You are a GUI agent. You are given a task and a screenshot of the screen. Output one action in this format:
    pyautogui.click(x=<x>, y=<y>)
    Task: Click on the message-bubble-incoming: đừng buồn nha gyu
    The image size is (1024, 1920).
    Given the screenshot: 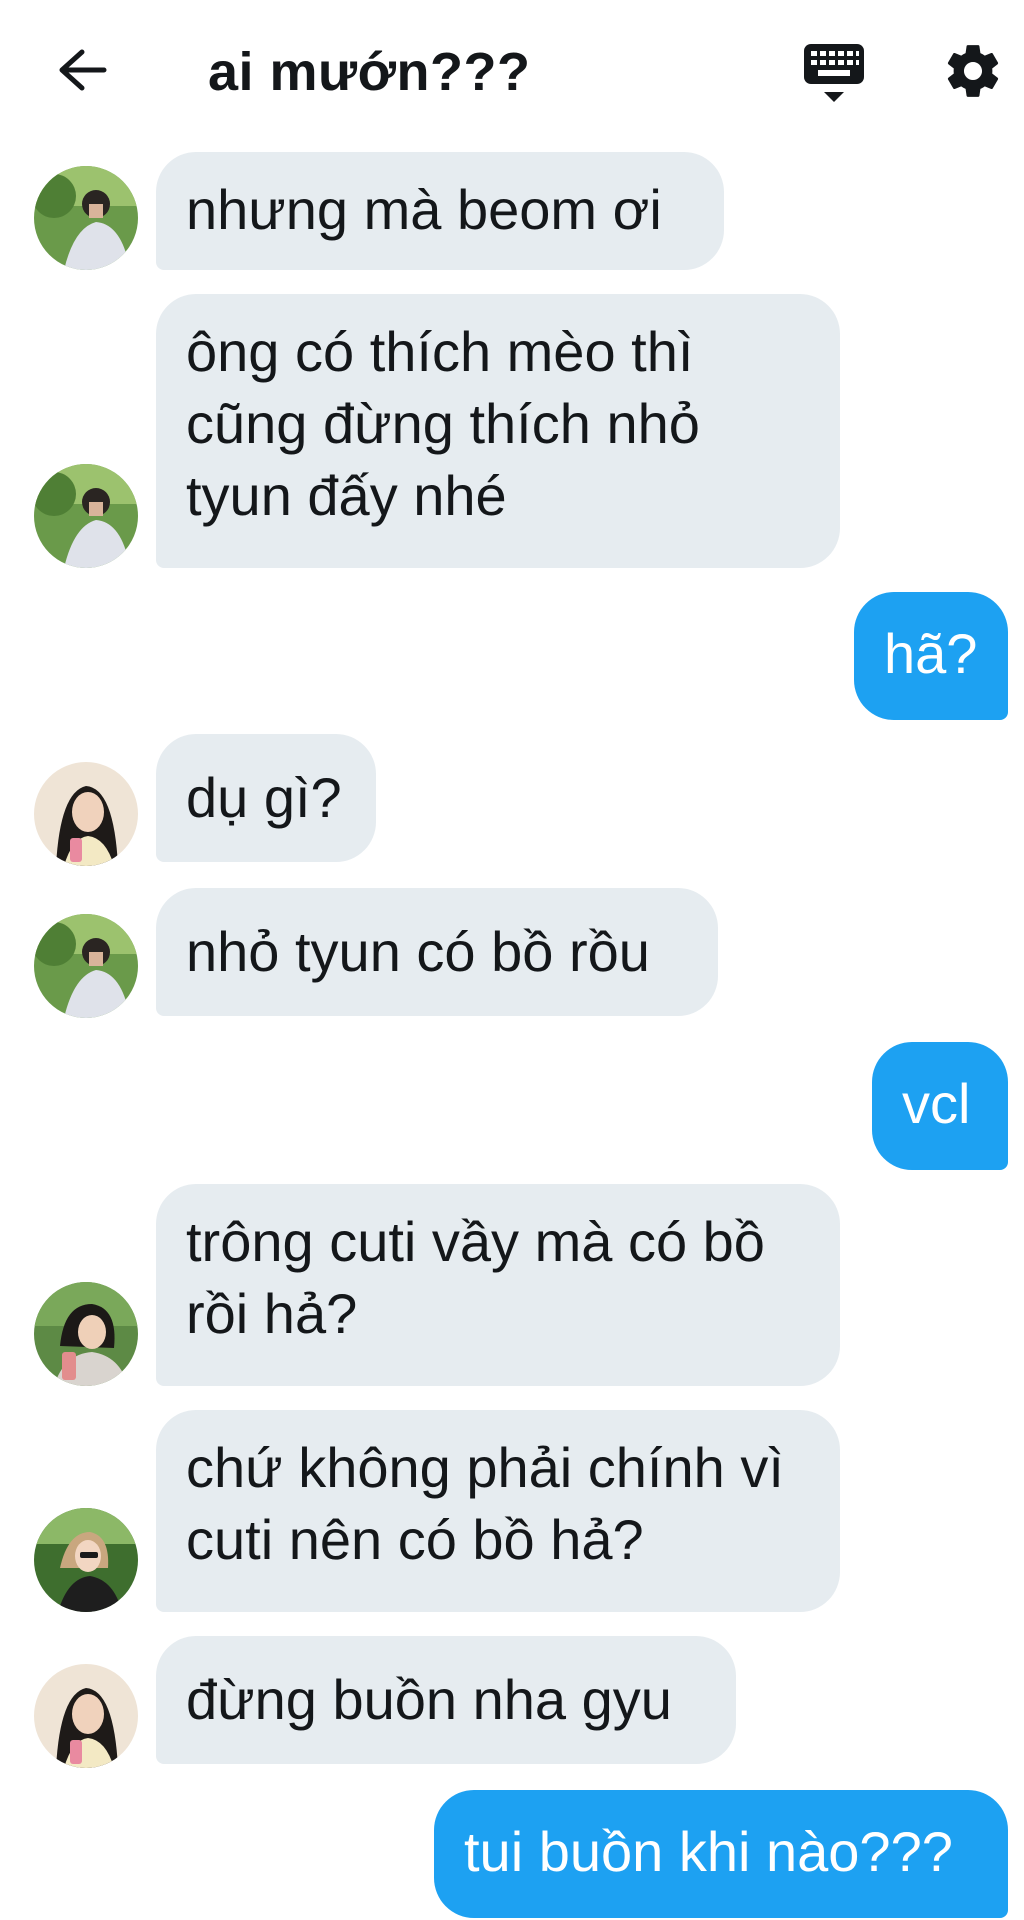 What is the action you would take?
    pyautogui.click(x=446, y=1700)
    